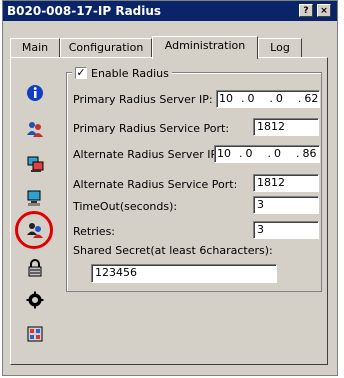 The image size is (344, 378). I want to click on info-icon, so click(35, 93).